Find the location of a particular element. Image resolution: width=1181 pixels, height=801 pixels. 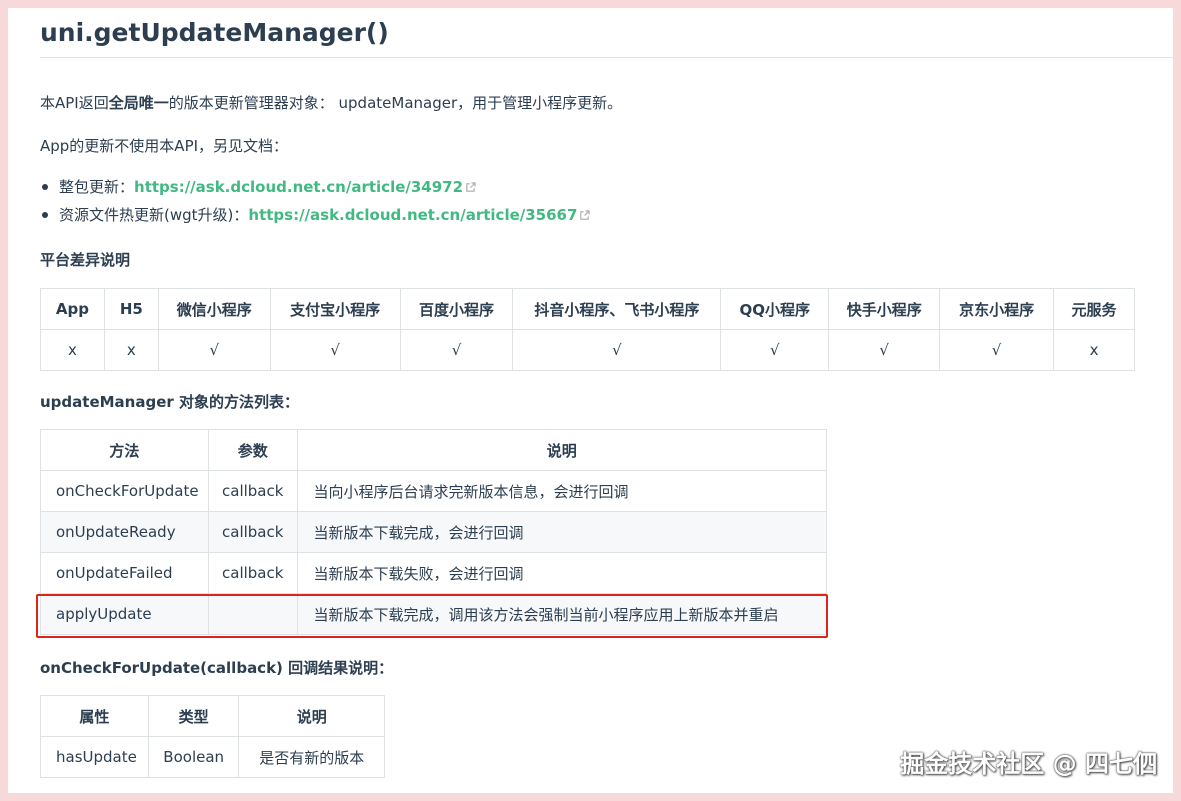

th-h5: H5 is located at coordinates (131, 309).